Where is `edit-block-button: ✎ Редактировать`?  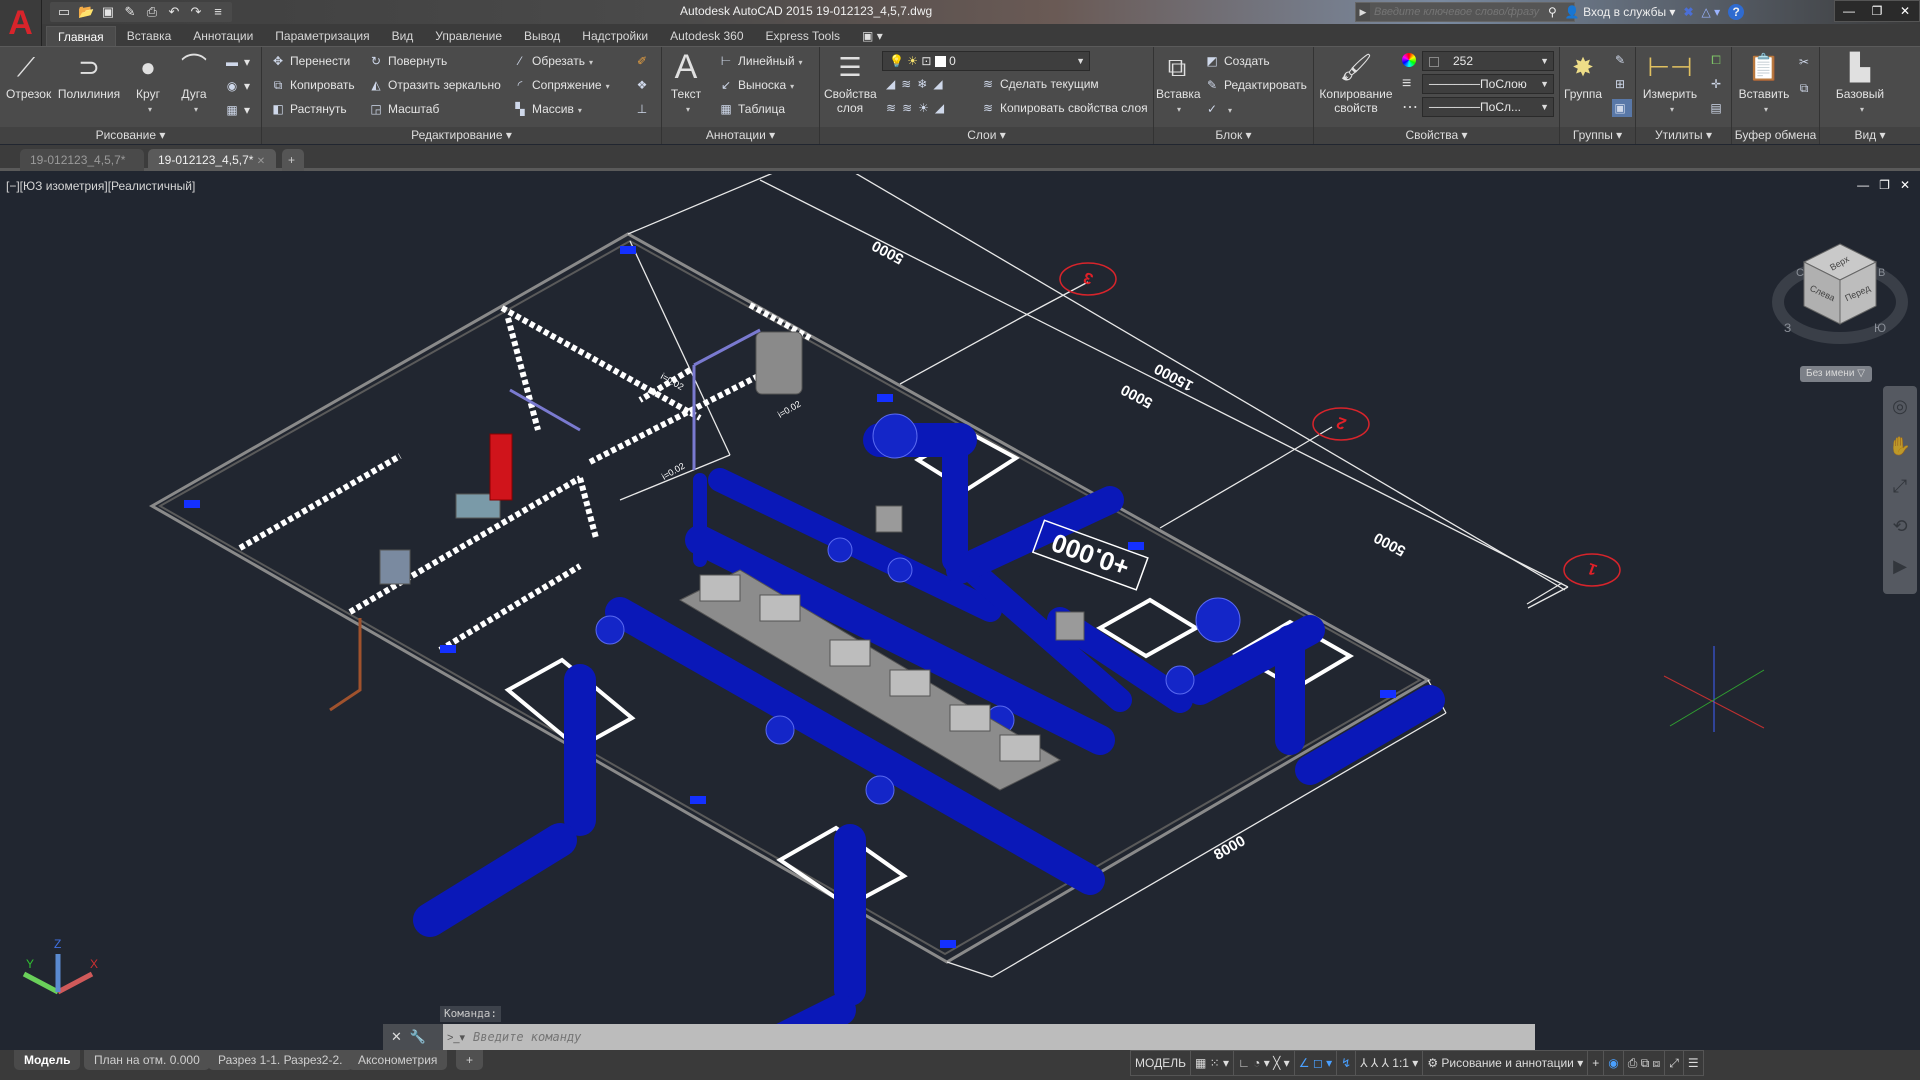
edit-block-button: ✎ Редактировать is located at coordinates (1255, 85).